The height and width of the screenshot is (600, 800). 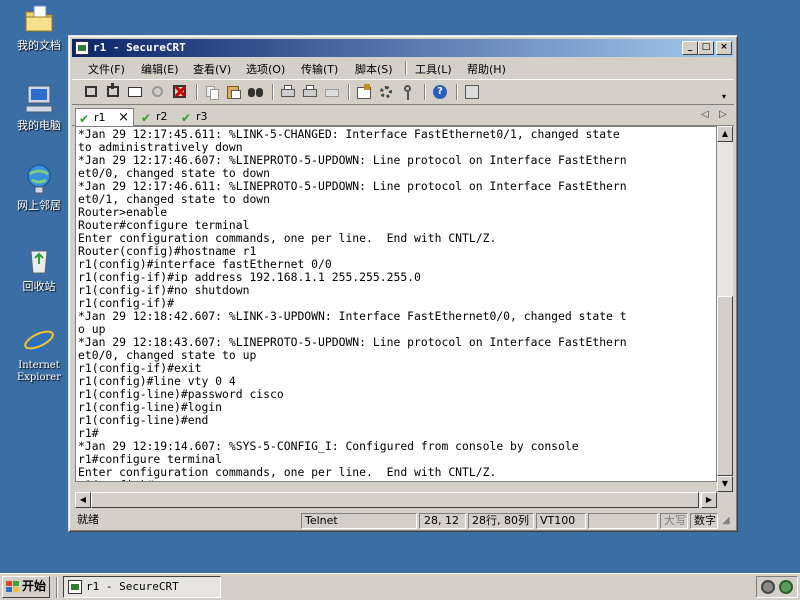 I want to click on tab-label: r3, so click(x=202, y=116).